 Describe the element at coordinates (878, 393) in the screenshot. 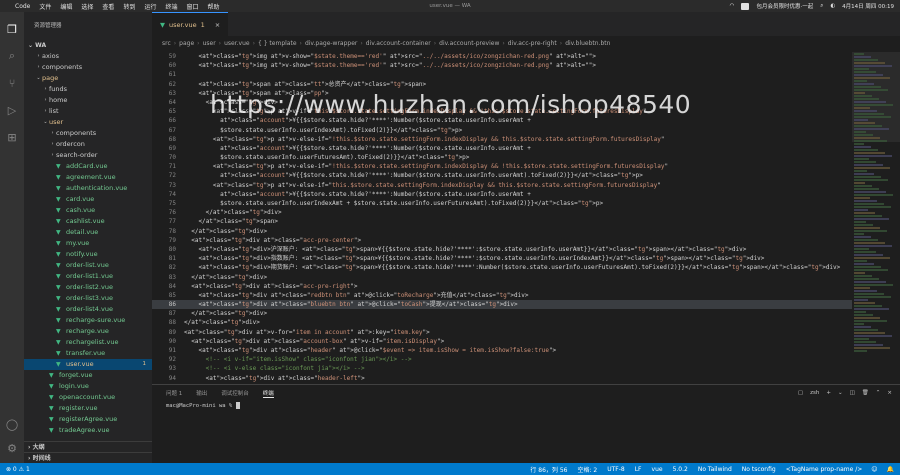

I see `maximize-icon: ⌃` at that location.